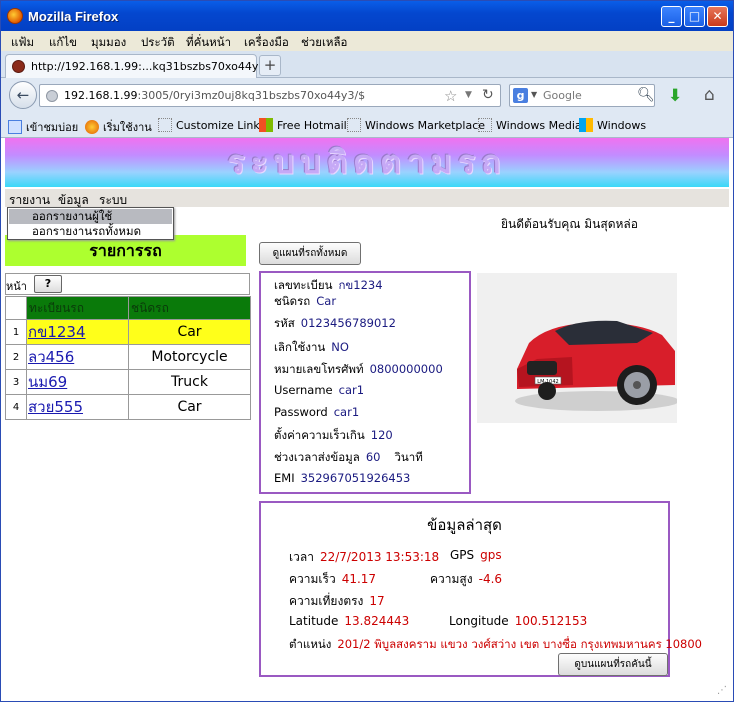 The image size is (734, 702). What do you see at coordinates (208, 43) in the screenshot?
I see `menu-bookmarks: ที่คั่นหน้า` at bounding box center [208, 43].